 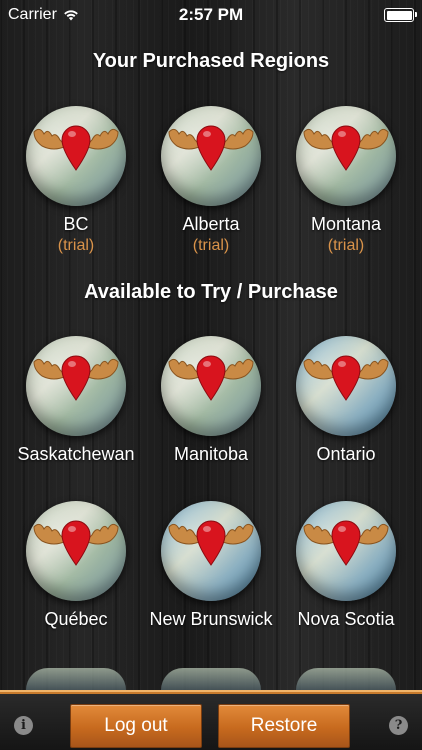 I want to click on region-name: BC, so click(x=76, y=224).